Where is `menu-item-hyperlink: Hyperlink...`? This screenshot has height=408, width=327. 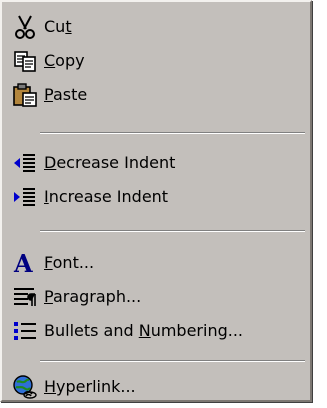
menu-item-hyperlink: Hyperlink... is located at coordinates (155, 387).